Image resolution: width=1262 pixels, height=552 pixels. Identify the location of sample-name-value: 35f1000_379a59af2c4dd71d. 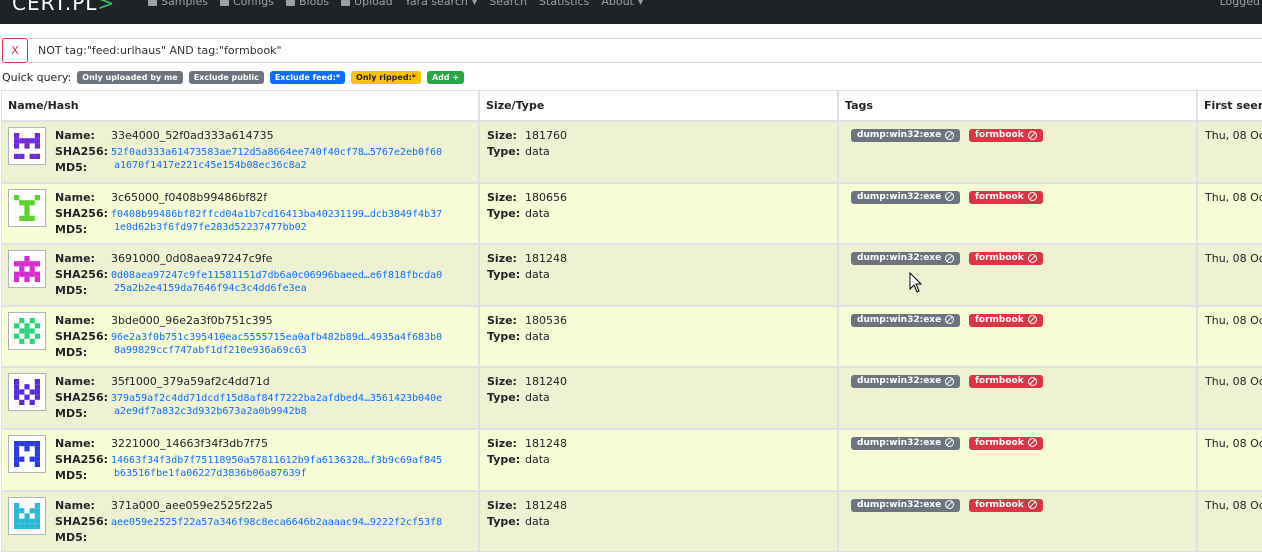
(190, 381).